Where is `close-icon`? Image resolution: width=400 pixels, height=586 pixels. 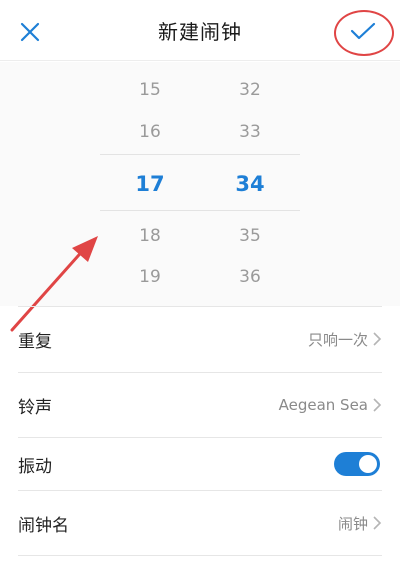
close-icon is located at coordinates (30, 32).